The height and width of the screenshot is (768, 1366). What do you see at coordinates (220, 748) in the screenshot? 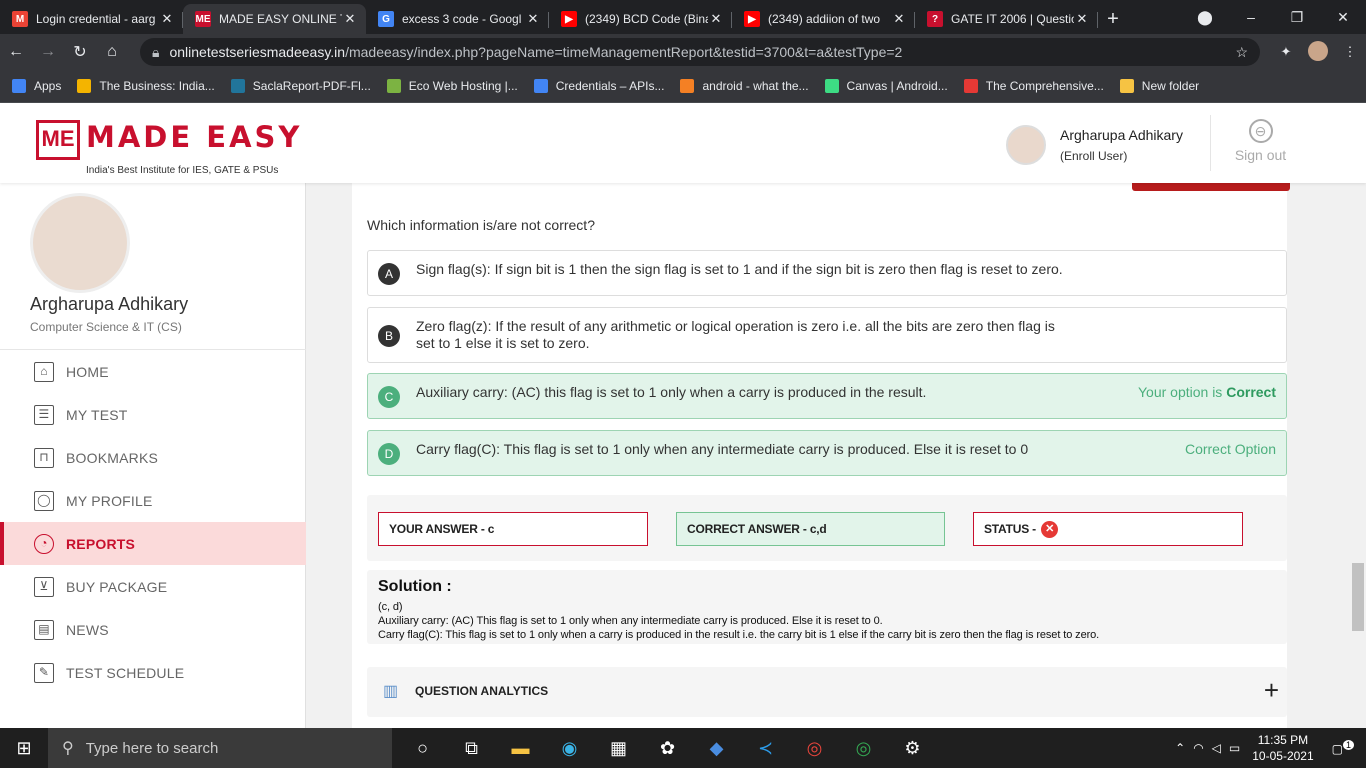
I see `taskbar-search: ⚲ Type here to search` at bounding box center [220, 748].